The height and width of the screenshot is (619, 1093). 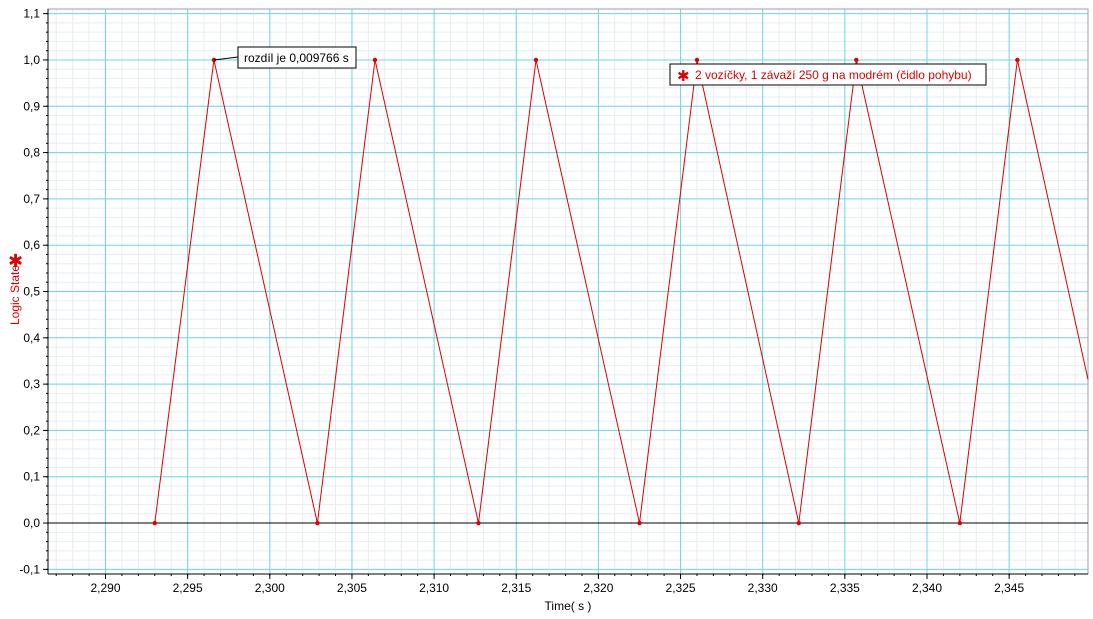 What do you see at coordinates (15, 261) in the screenshot?
I see `y-axis-series-marker-icon: ✱` at bounding box center [15, 261].